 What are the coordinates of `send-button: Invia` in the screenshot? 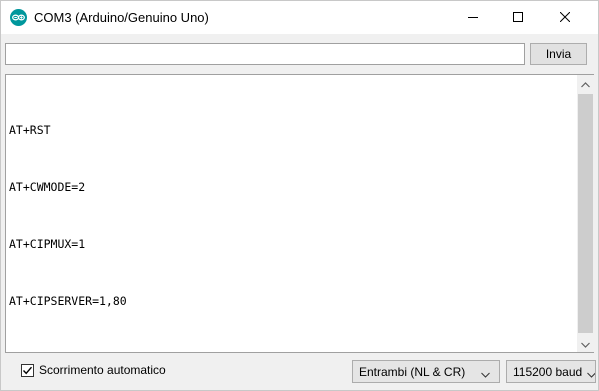 It's located at (558, 54).